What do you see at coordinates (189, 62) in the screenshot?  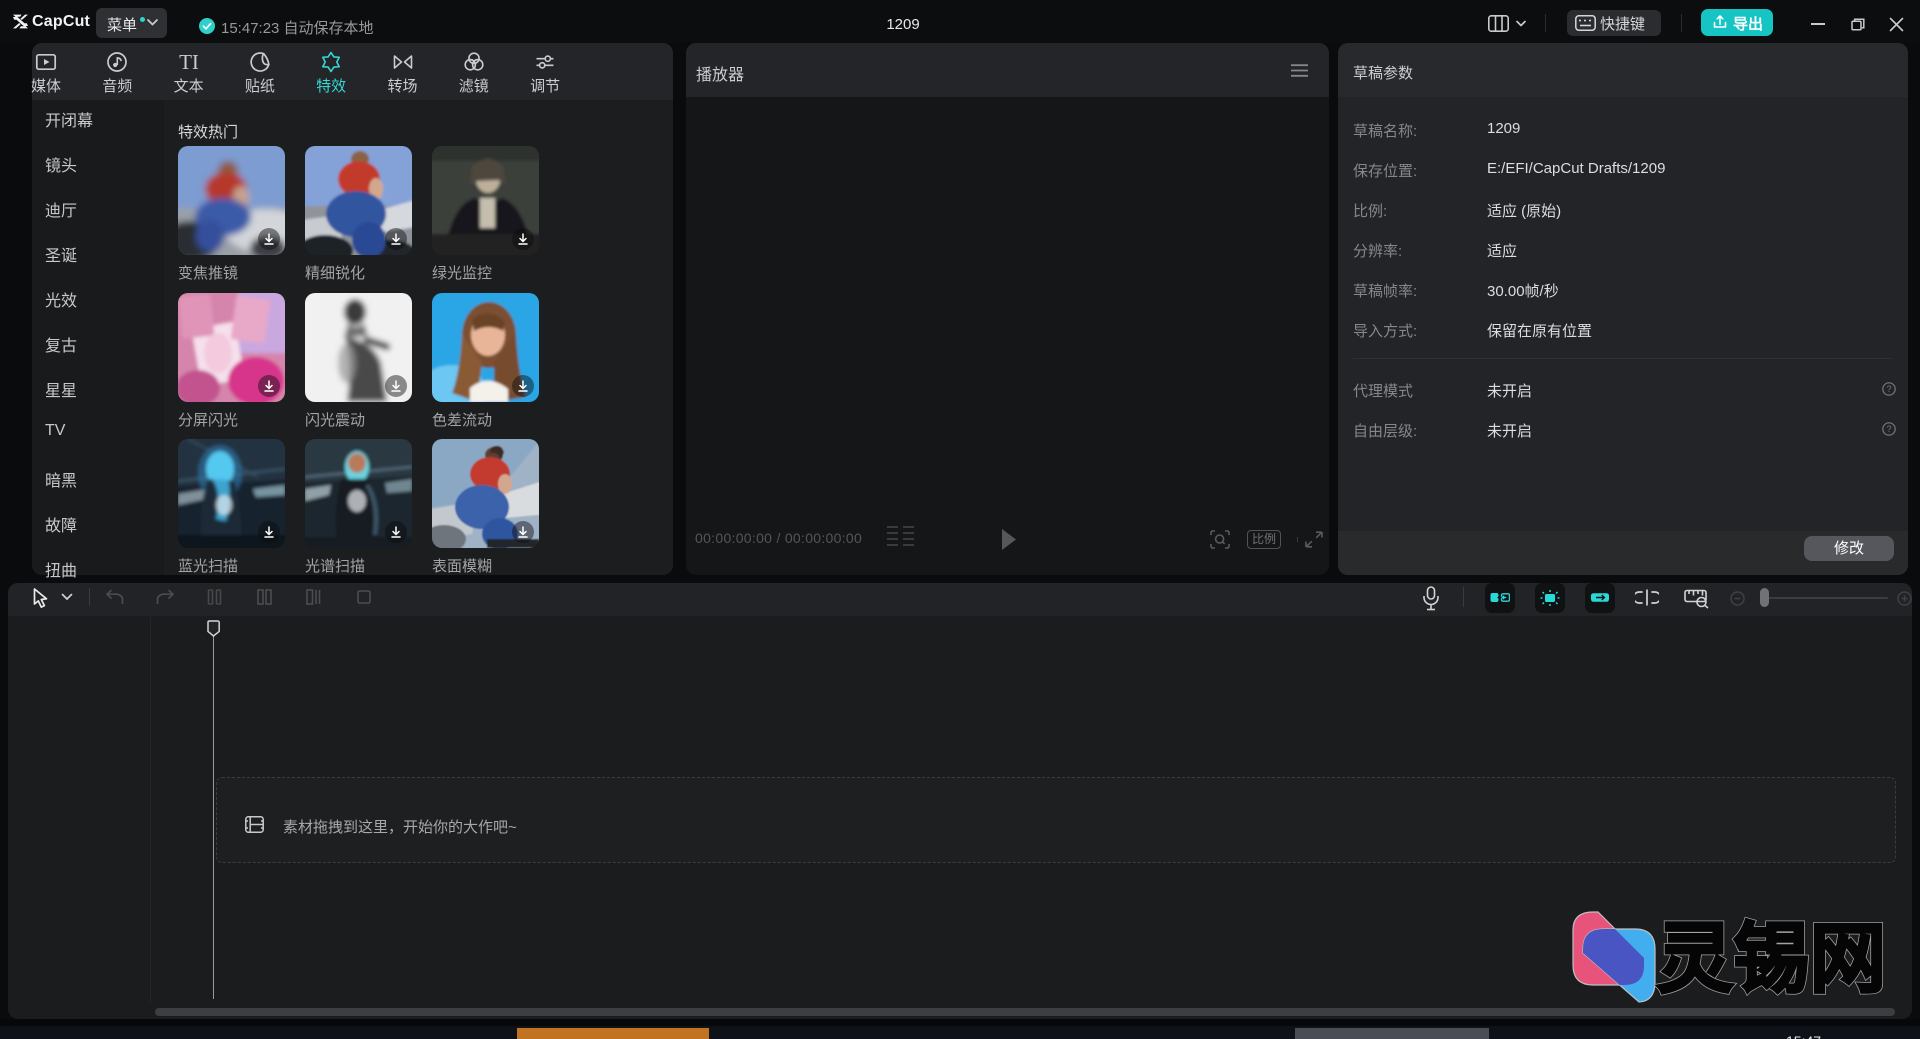 I see `svg-text: TI` at bounding box center [189, 62].